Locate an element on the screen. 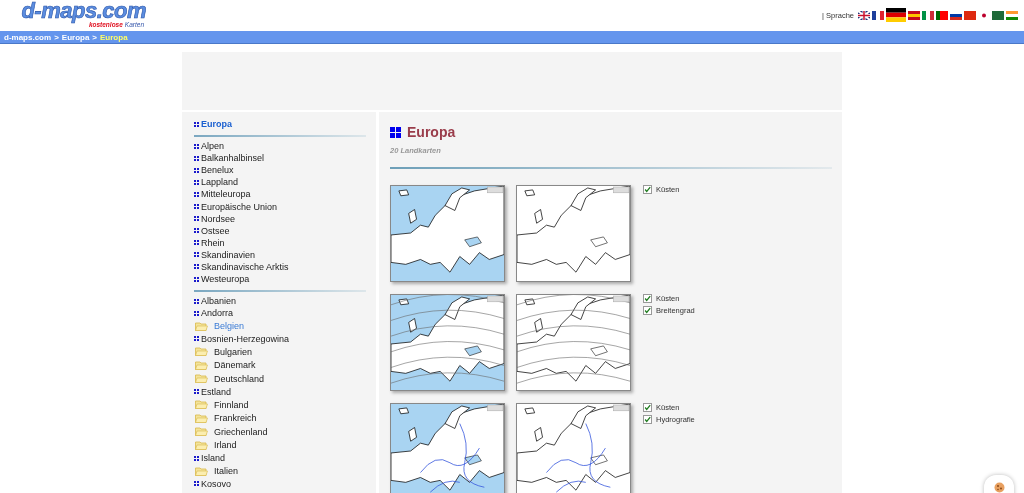  sidebar-link: Alpen is located at coordinates (213, 146).